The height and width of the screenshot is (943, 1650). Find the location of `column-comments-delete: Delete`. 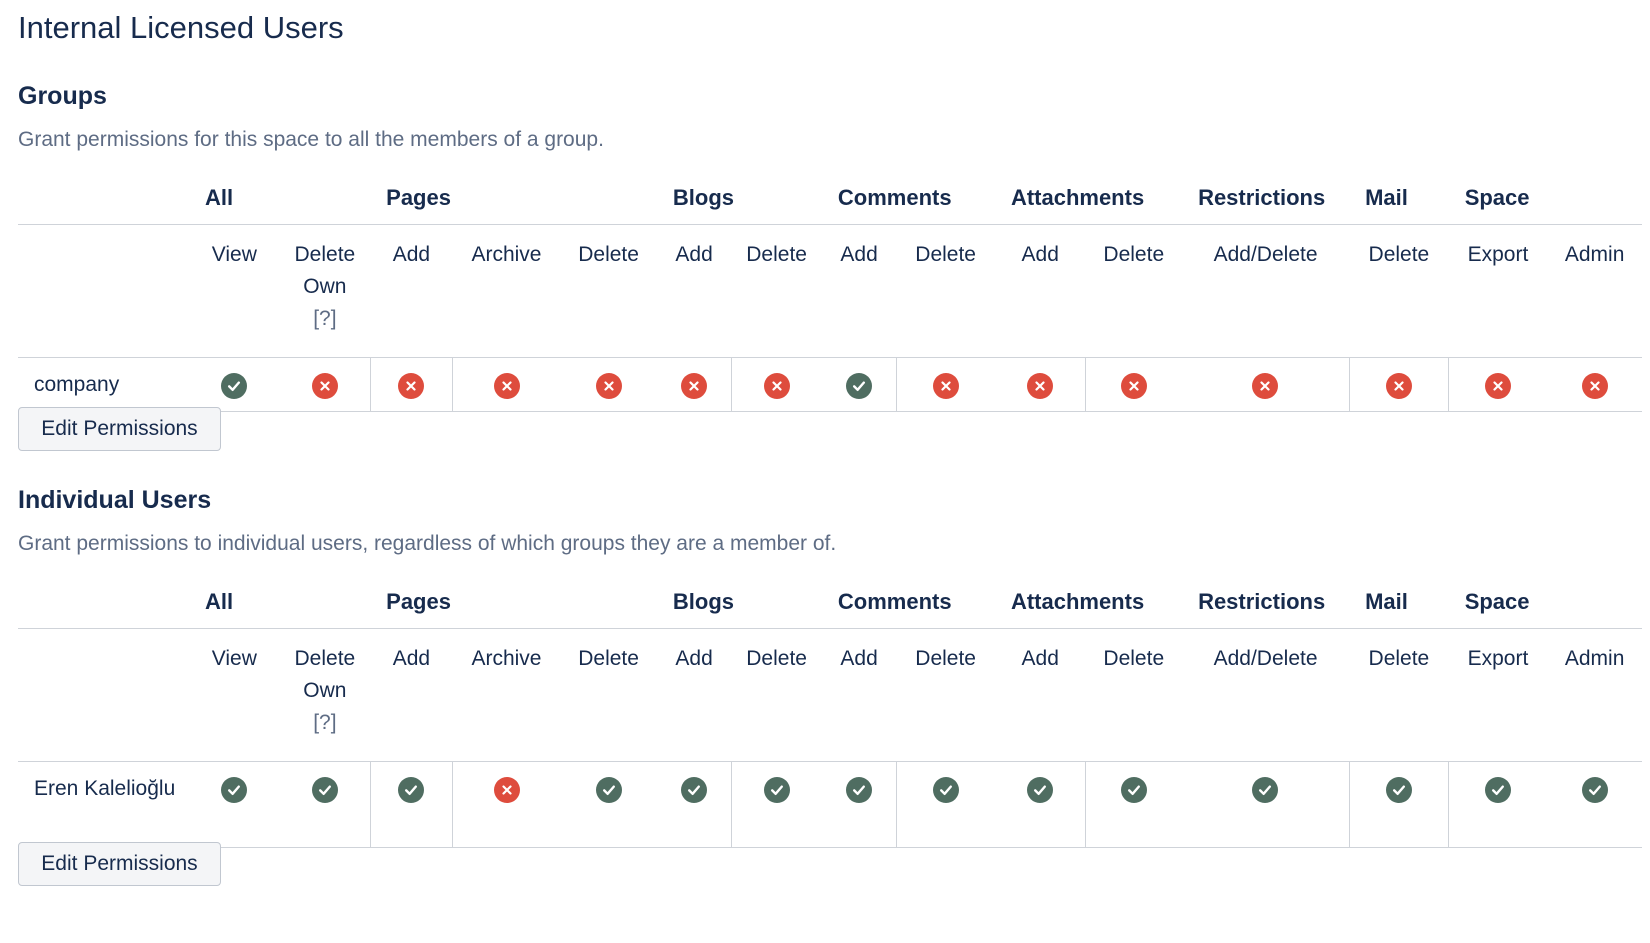

column-comments-delete: Delete is located at coordinates (945, 291).